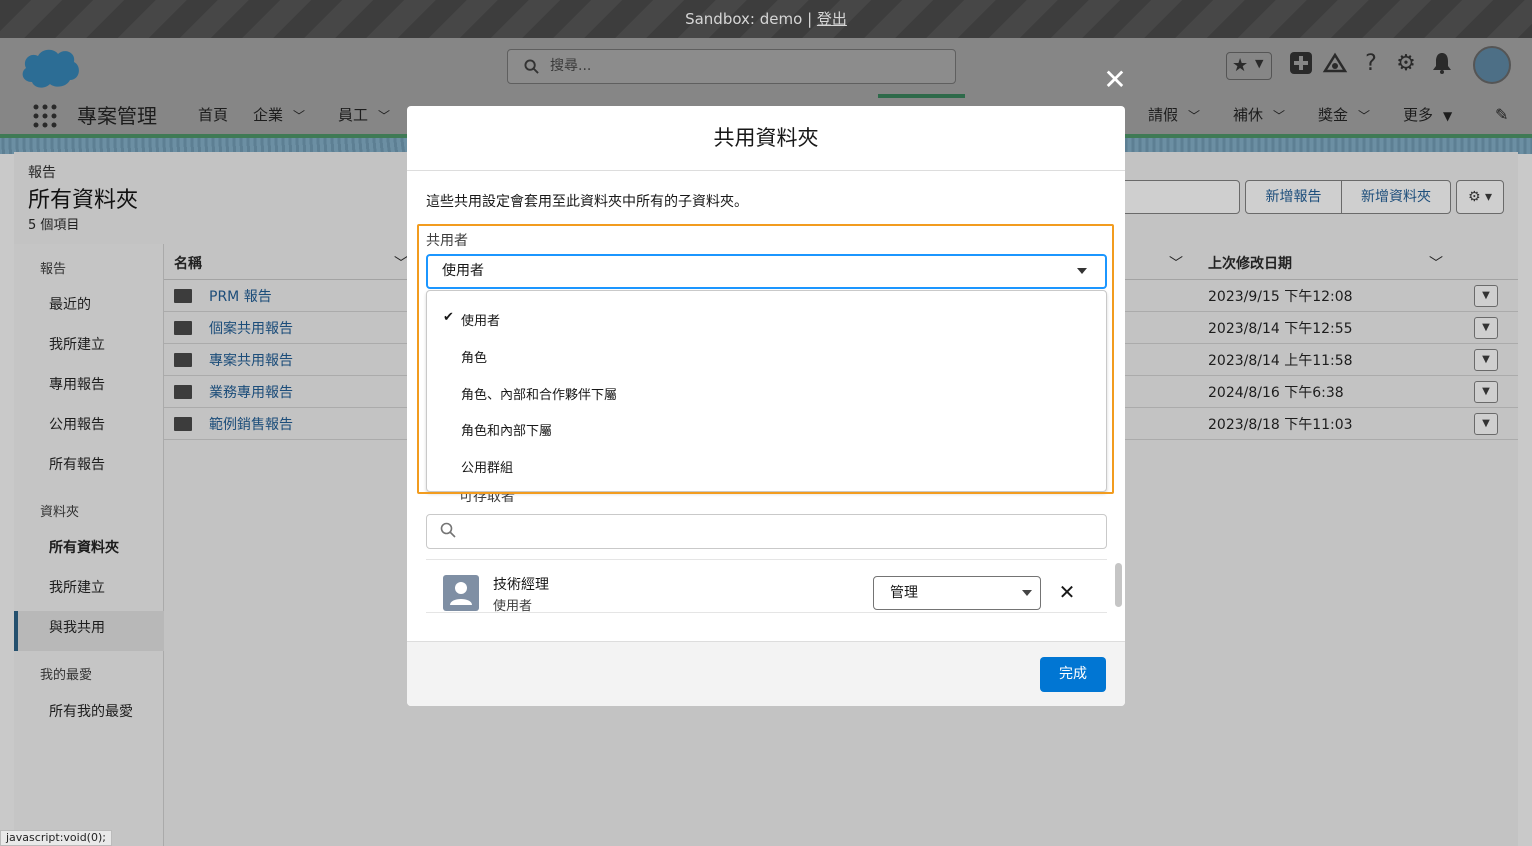 This screenshot has height=846, width=1532. I want to click on star-icon: ★, so click(1240, 65).